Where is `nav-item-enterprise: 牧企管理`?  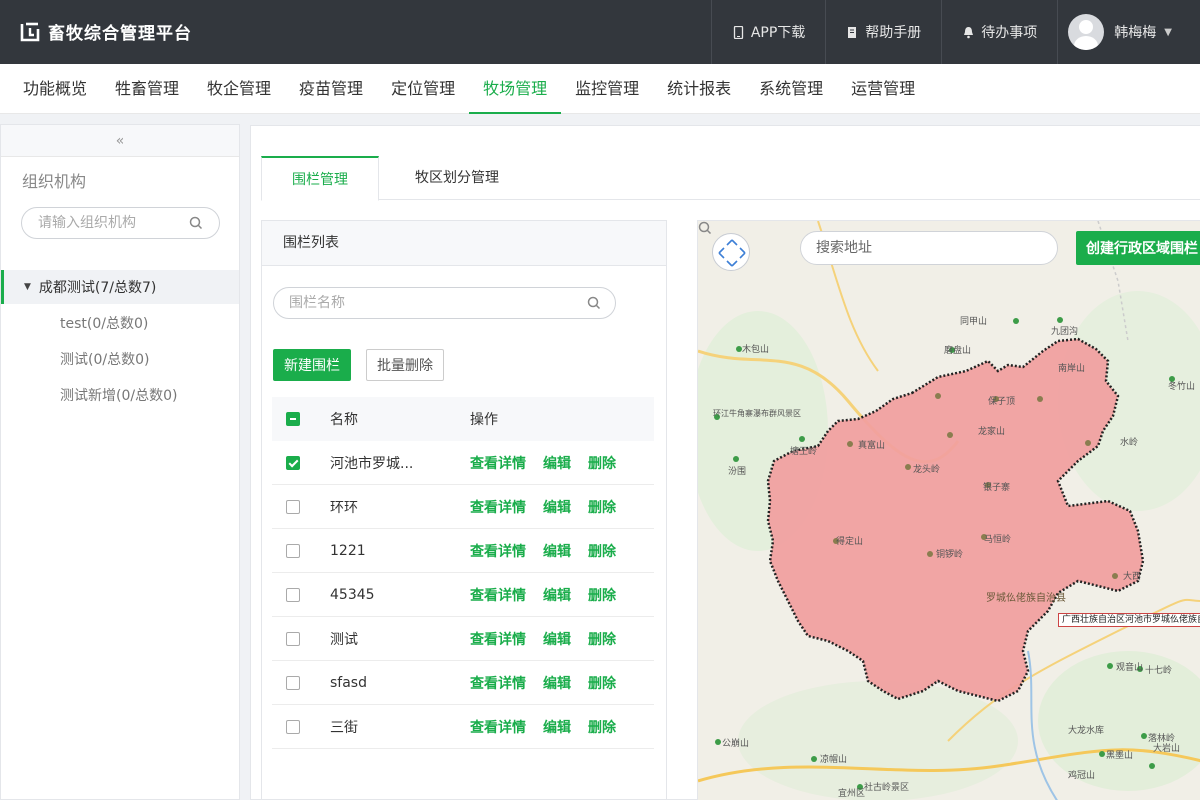
nav-item-enterprise: 牧企管理 is located at coordinates (239, 89).